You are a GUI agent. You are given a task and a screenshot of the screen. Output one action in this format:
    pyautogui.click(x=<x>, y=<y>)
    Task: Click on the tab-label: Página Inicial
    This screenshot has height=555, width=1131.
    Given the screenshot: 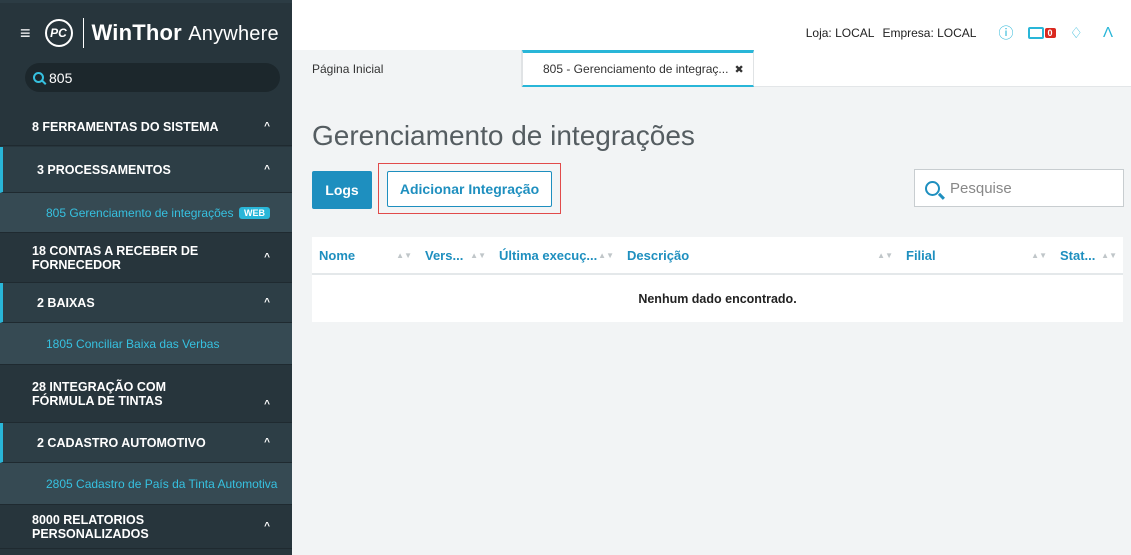 What is the action you would take?
    pyautogui.click(x=348, y=68)
    